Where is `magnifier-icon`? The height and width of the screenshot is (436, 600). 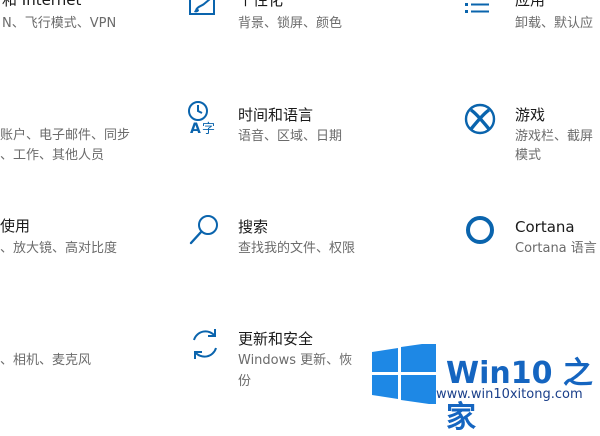
magnifier-icon is located at coordinates (205, 230).